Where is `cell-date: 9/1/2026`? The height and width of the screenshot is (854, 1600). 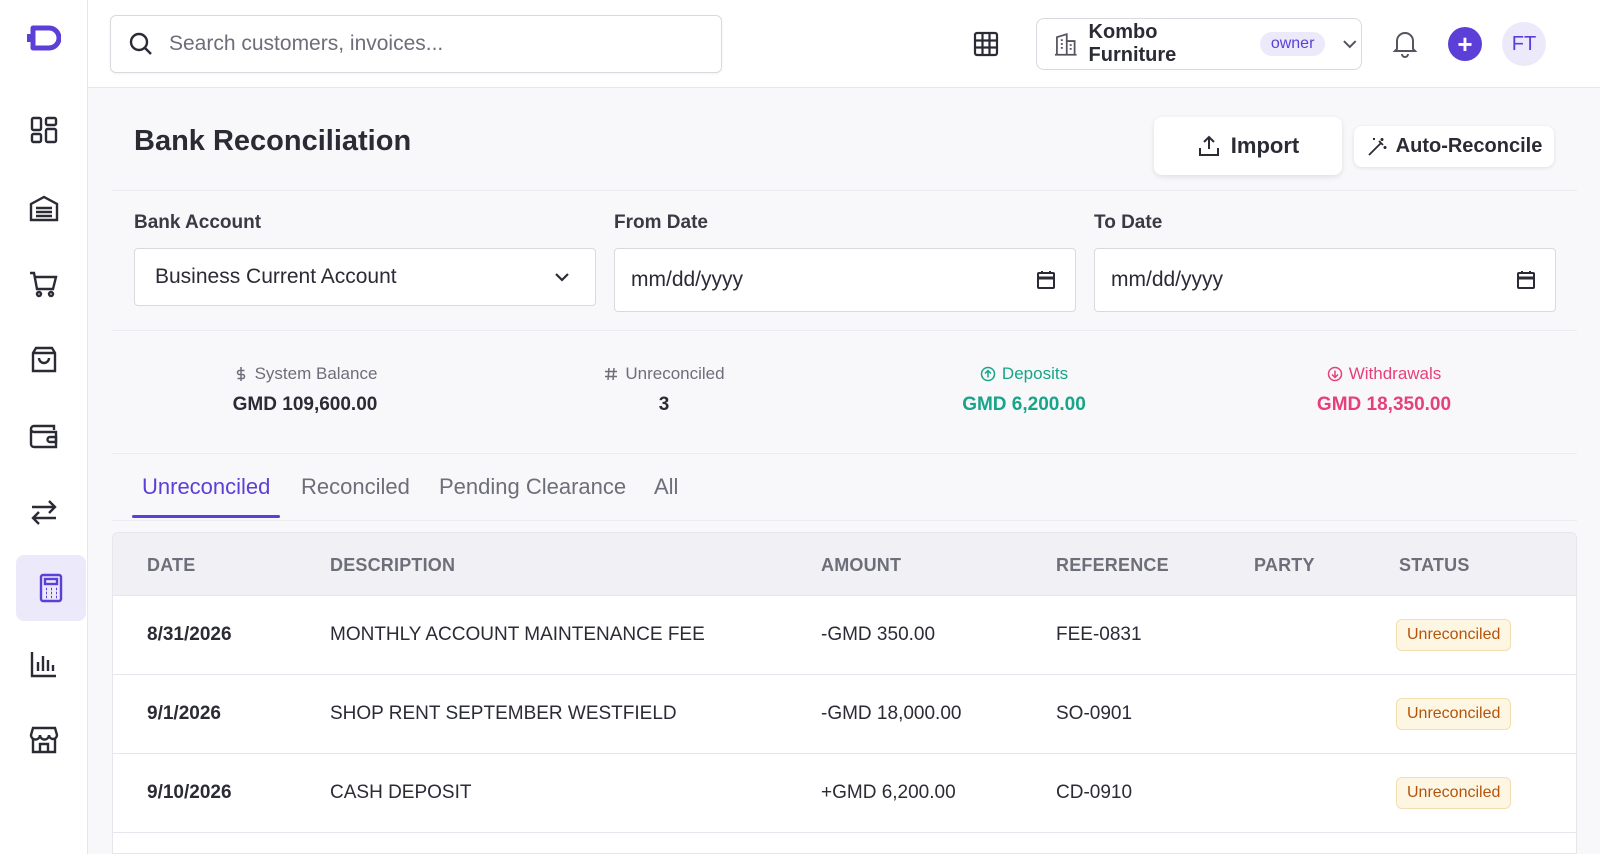 cell-date: 9/1/2026 is located at coordinates (184, 713).